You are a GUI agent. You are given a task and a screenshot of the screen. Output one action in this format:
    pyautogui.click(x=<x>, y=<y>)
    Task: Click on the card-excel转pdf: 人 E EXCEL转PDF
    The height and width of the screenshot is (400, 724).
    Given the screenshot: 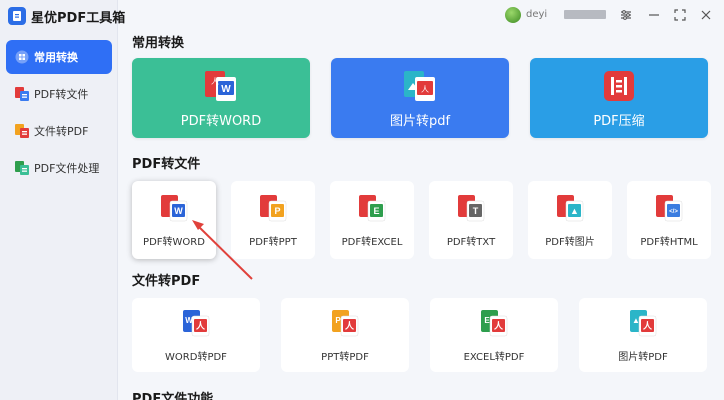 What is the action you would take?
    pyautogui.click(x=494, y=335)
    